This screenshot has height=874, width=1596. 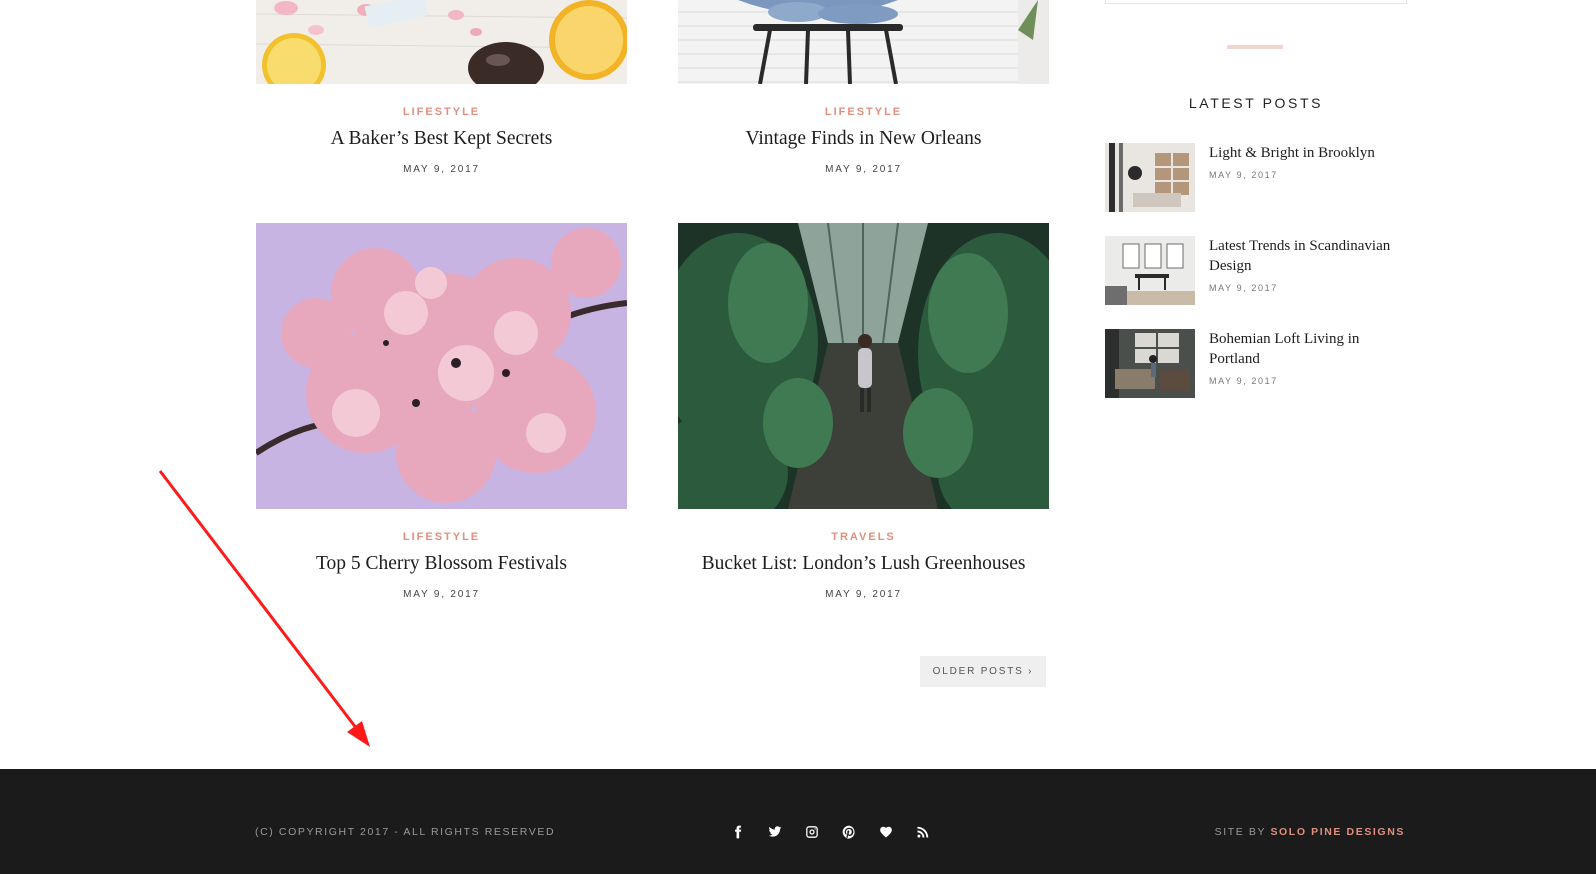 I want to click on greenhouse-photo, so click(x=863, y=366).